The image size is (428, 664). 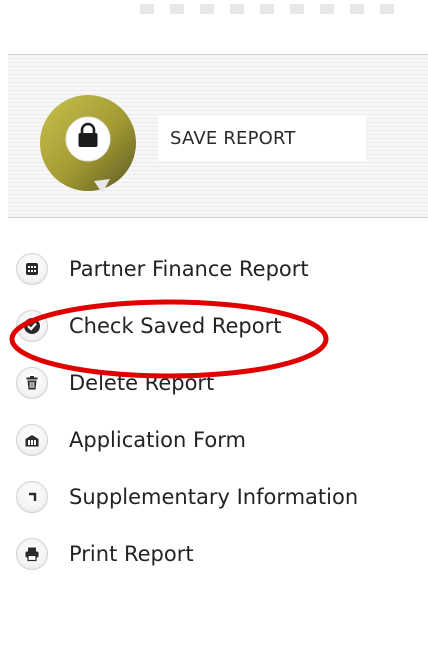 What do you see at coordinates (142, 383) in the screenshot?
I see `menu-item-label: Delete Report` at bounding box center [142, 383].